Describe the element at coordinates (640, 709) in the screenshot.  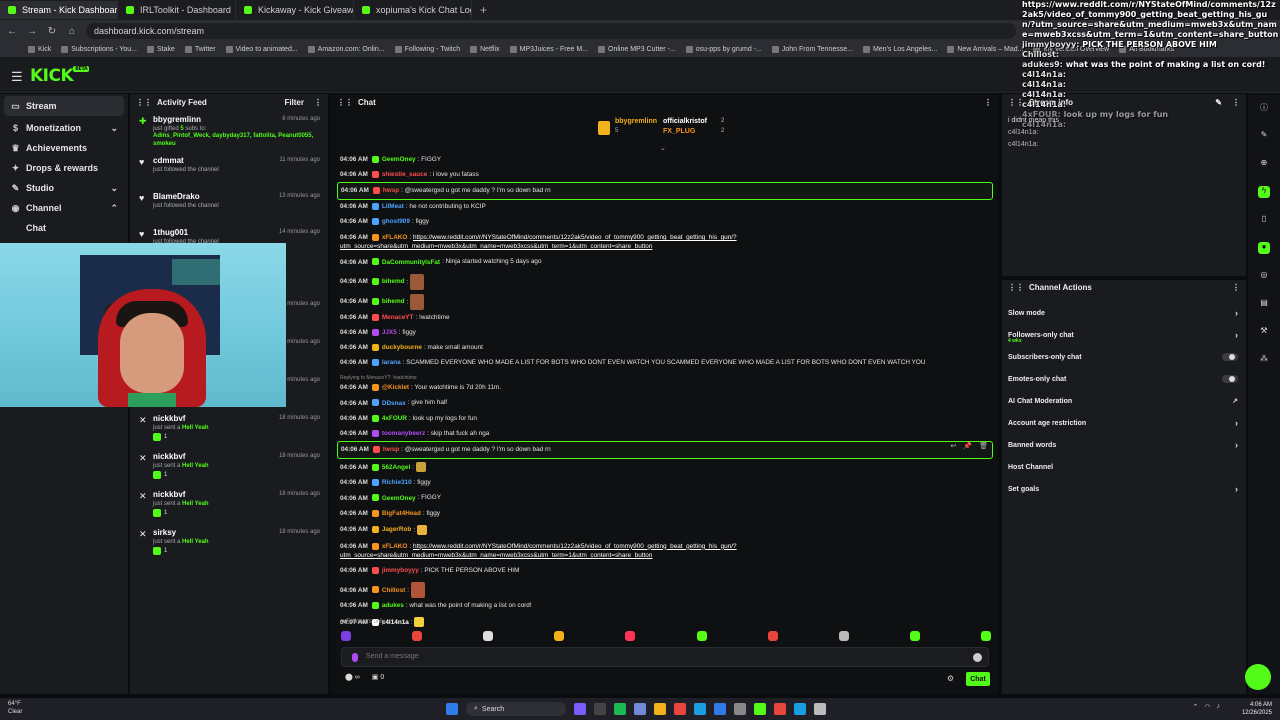
I see `discord-icon` at that location.